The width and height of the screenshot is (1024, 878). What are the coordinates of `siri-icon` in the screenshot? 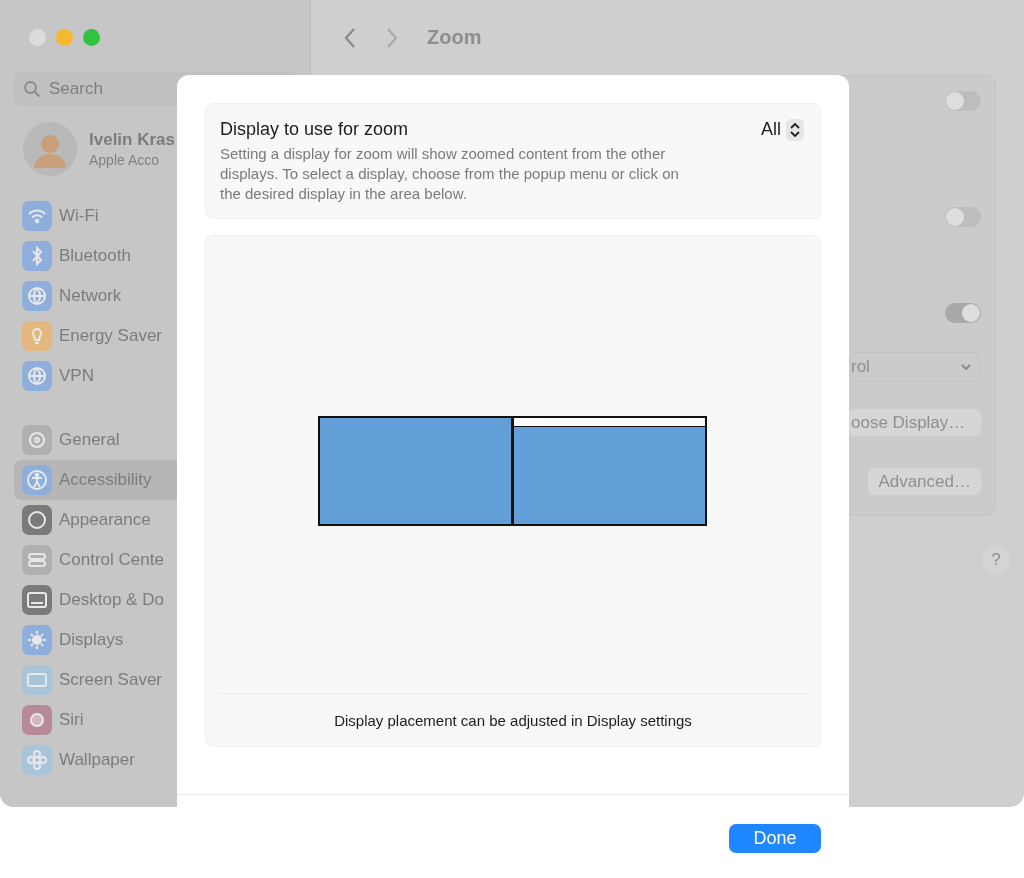 It's located at (37, 720).